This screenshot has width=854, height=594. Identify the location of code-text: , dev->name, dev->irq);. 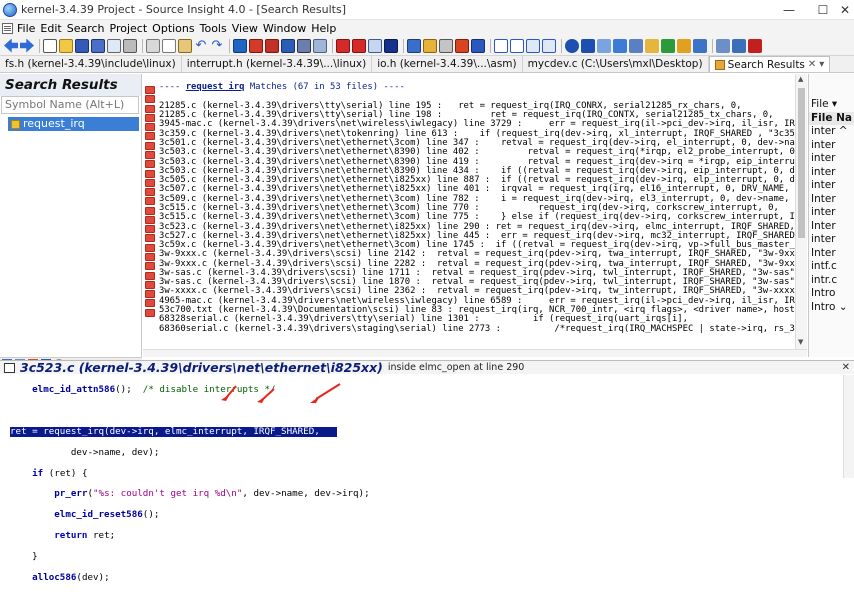
(306, 494).